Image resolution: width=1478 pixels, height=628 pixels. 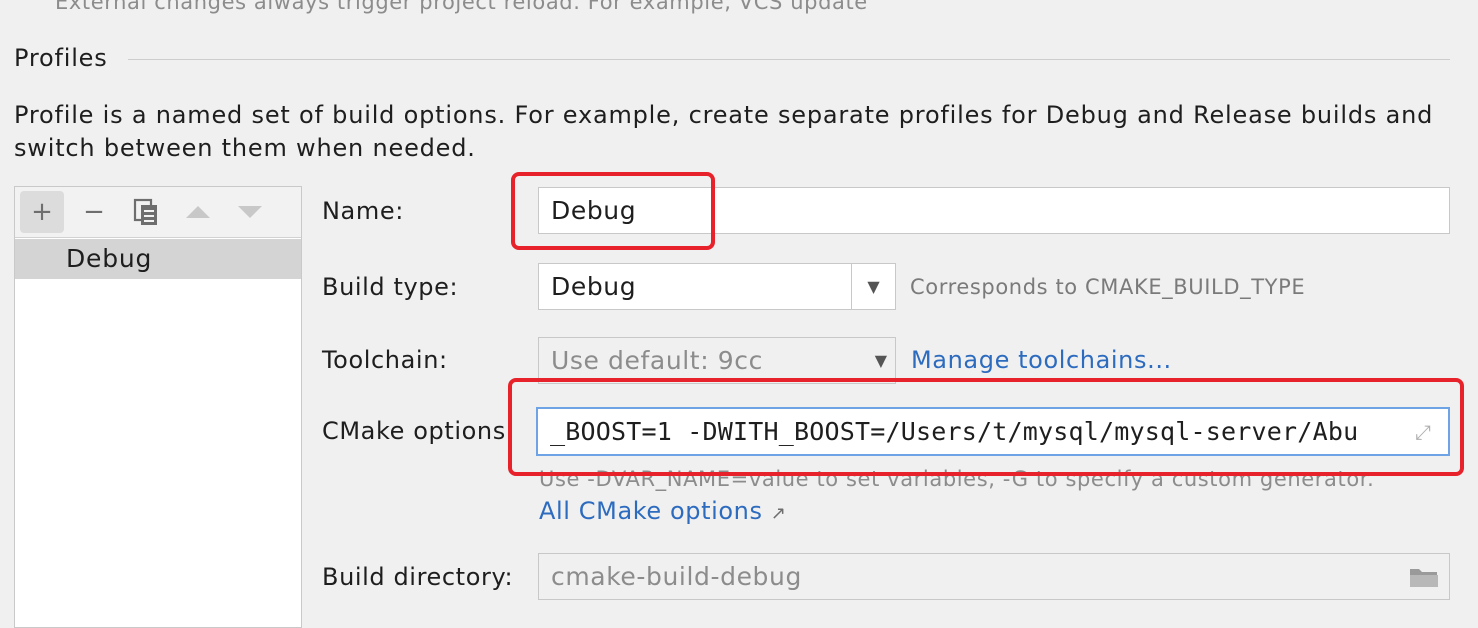 What do you see at coordinates (657, 360) in the screenshot?
I see `toolchain-value: Use default: 9cc` at bounding box center [657, 360].